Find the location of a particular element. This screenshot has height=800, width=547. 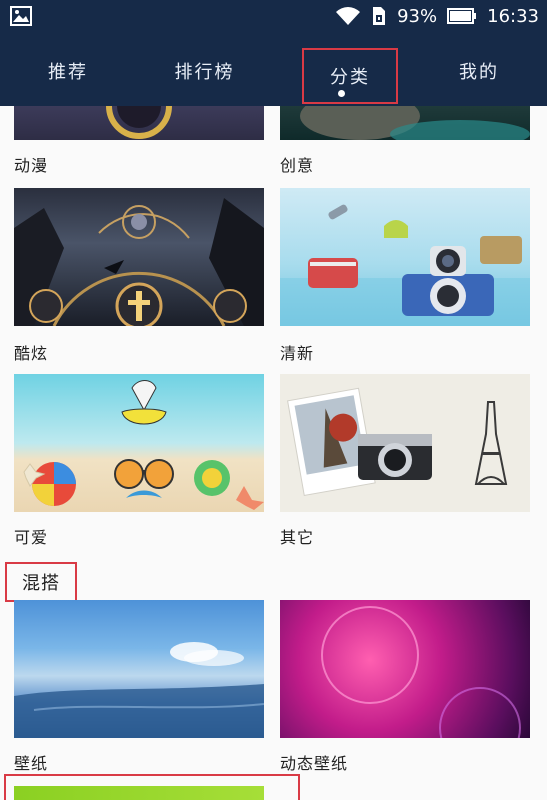

category-label-cute: 可爱 is located at coordinates (31, 537).